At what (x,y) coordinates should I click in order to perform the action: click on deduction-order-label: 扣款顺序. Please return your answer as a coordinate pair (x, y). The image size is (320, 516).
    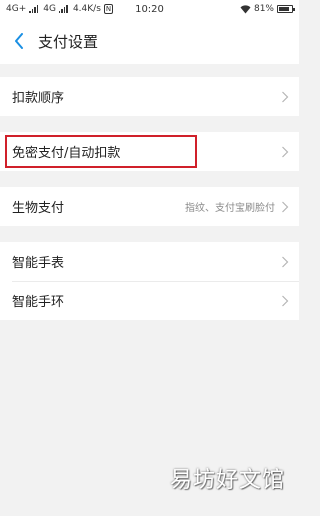
    Looking at the image, I should click on (38, 98).